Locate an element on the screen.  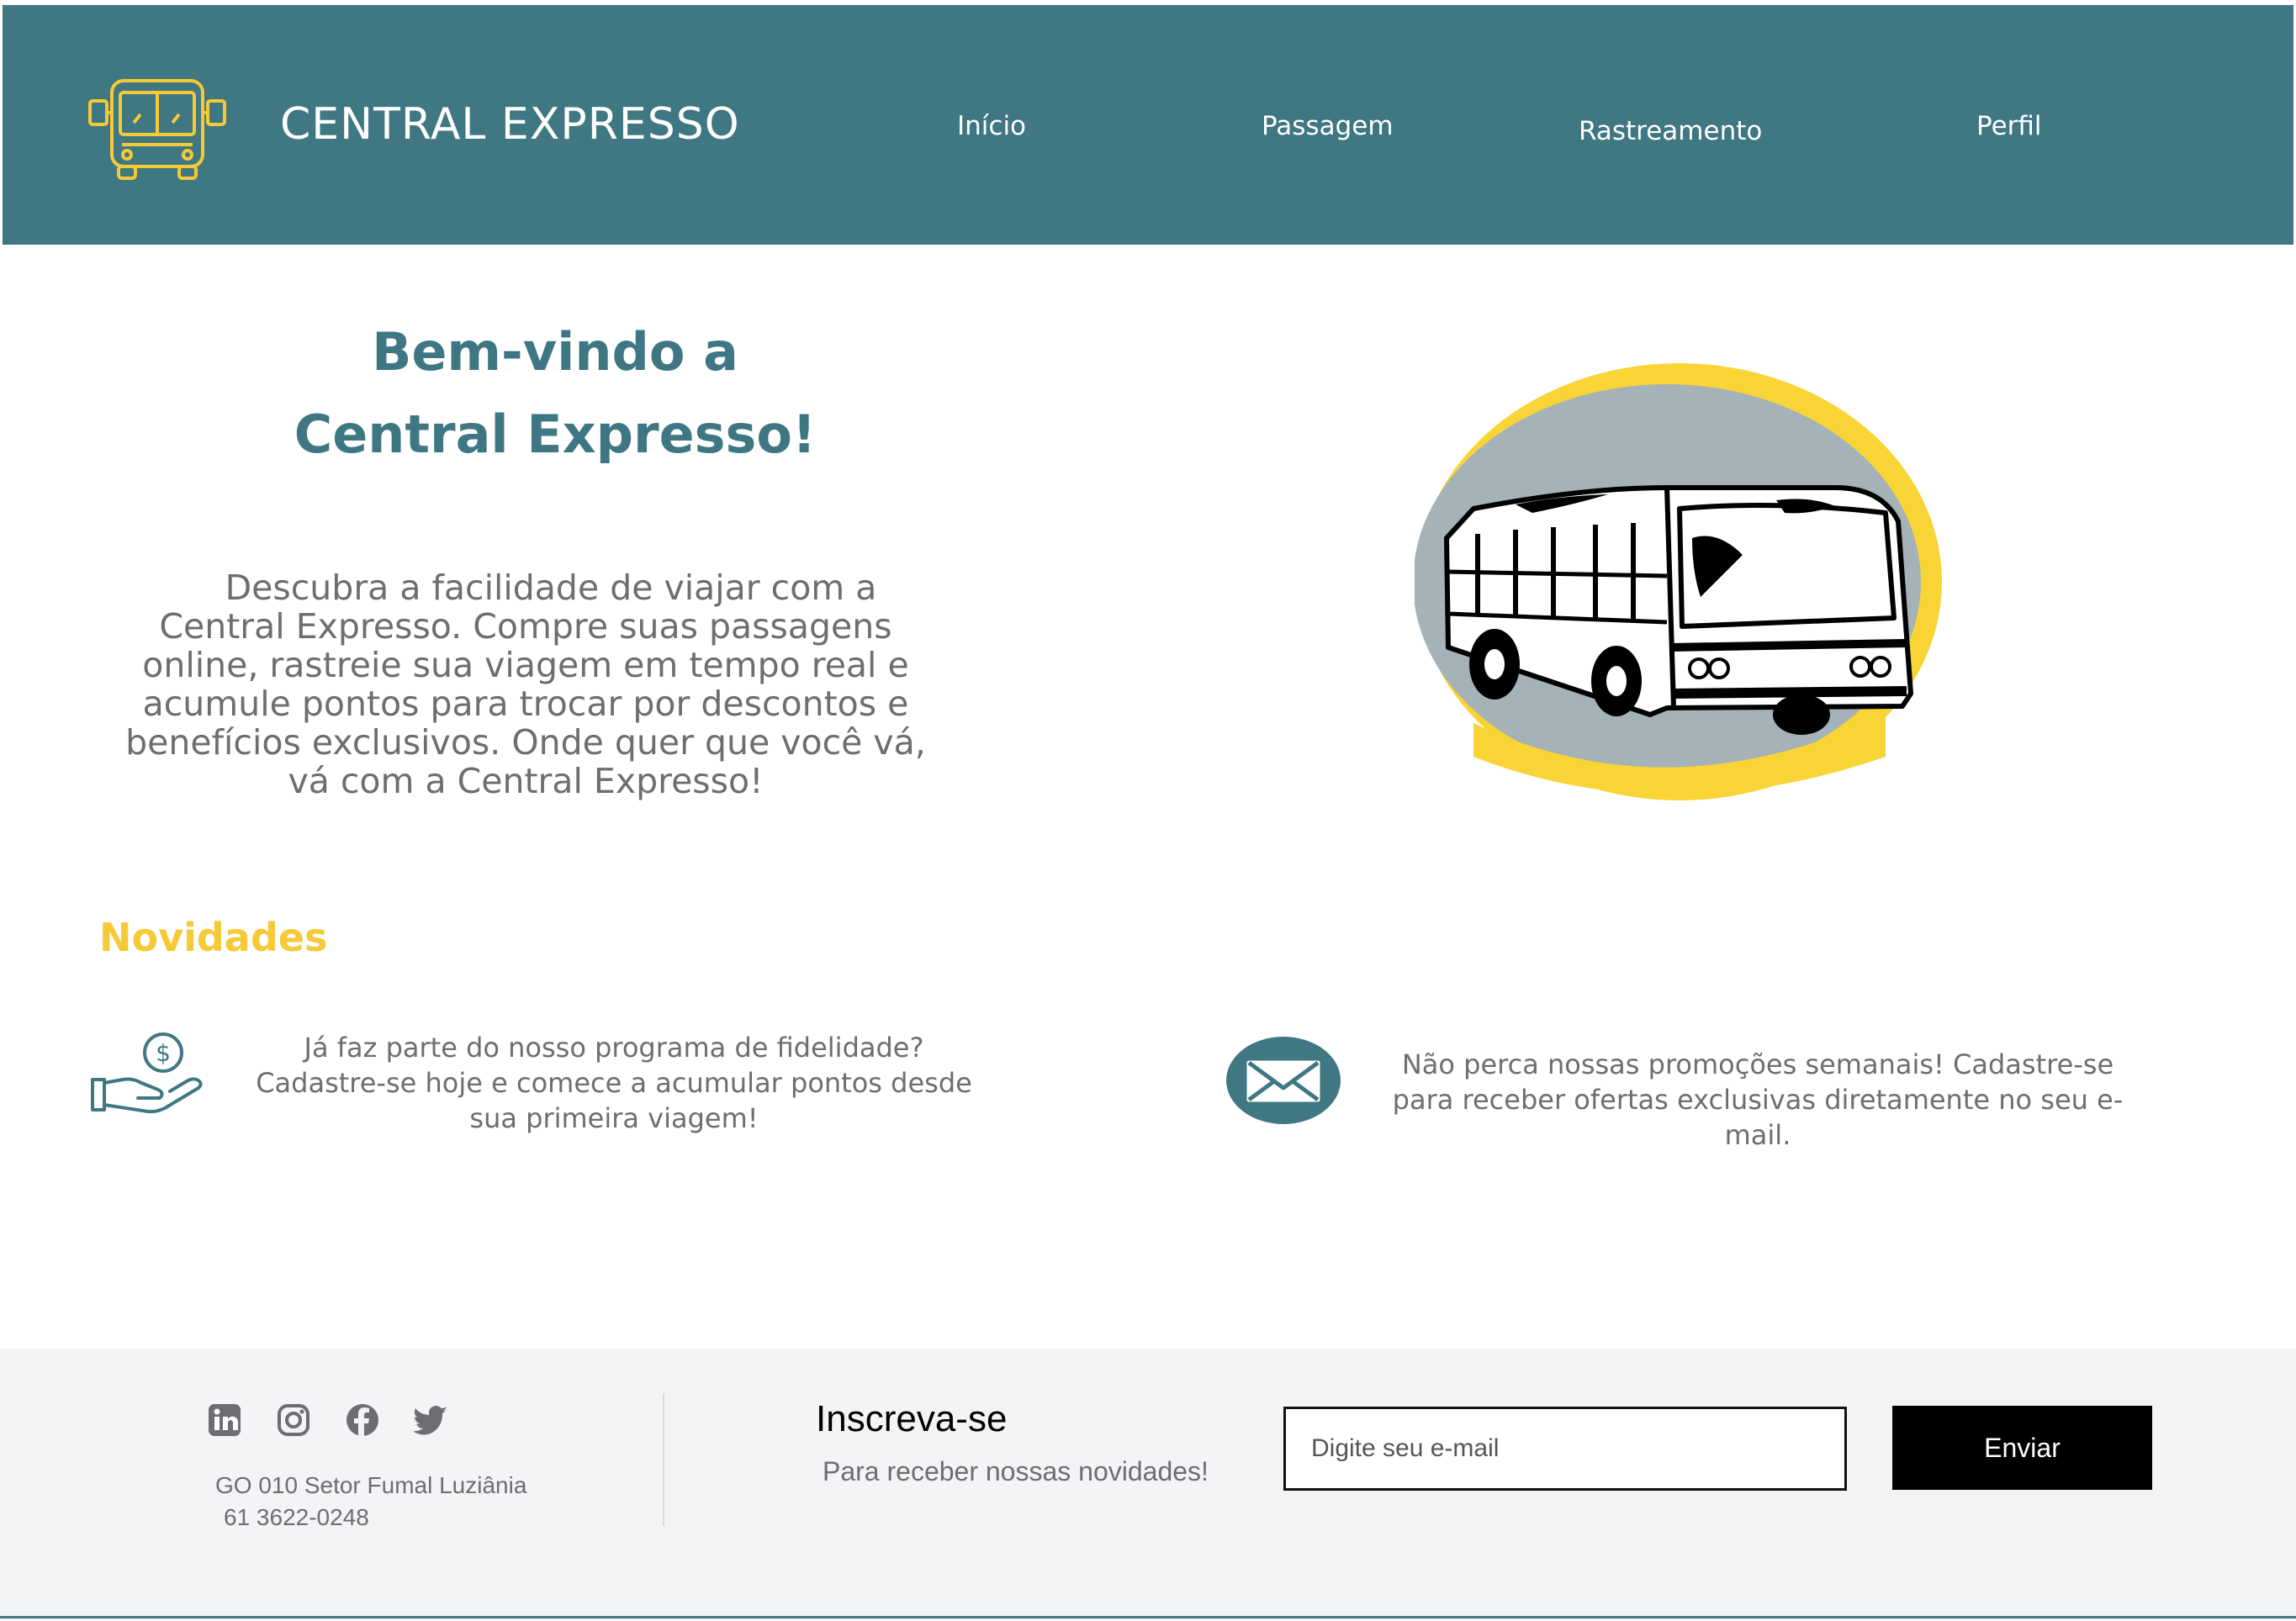
subscribe-title: Inscreva-se is located at coordinates (912, 1419).